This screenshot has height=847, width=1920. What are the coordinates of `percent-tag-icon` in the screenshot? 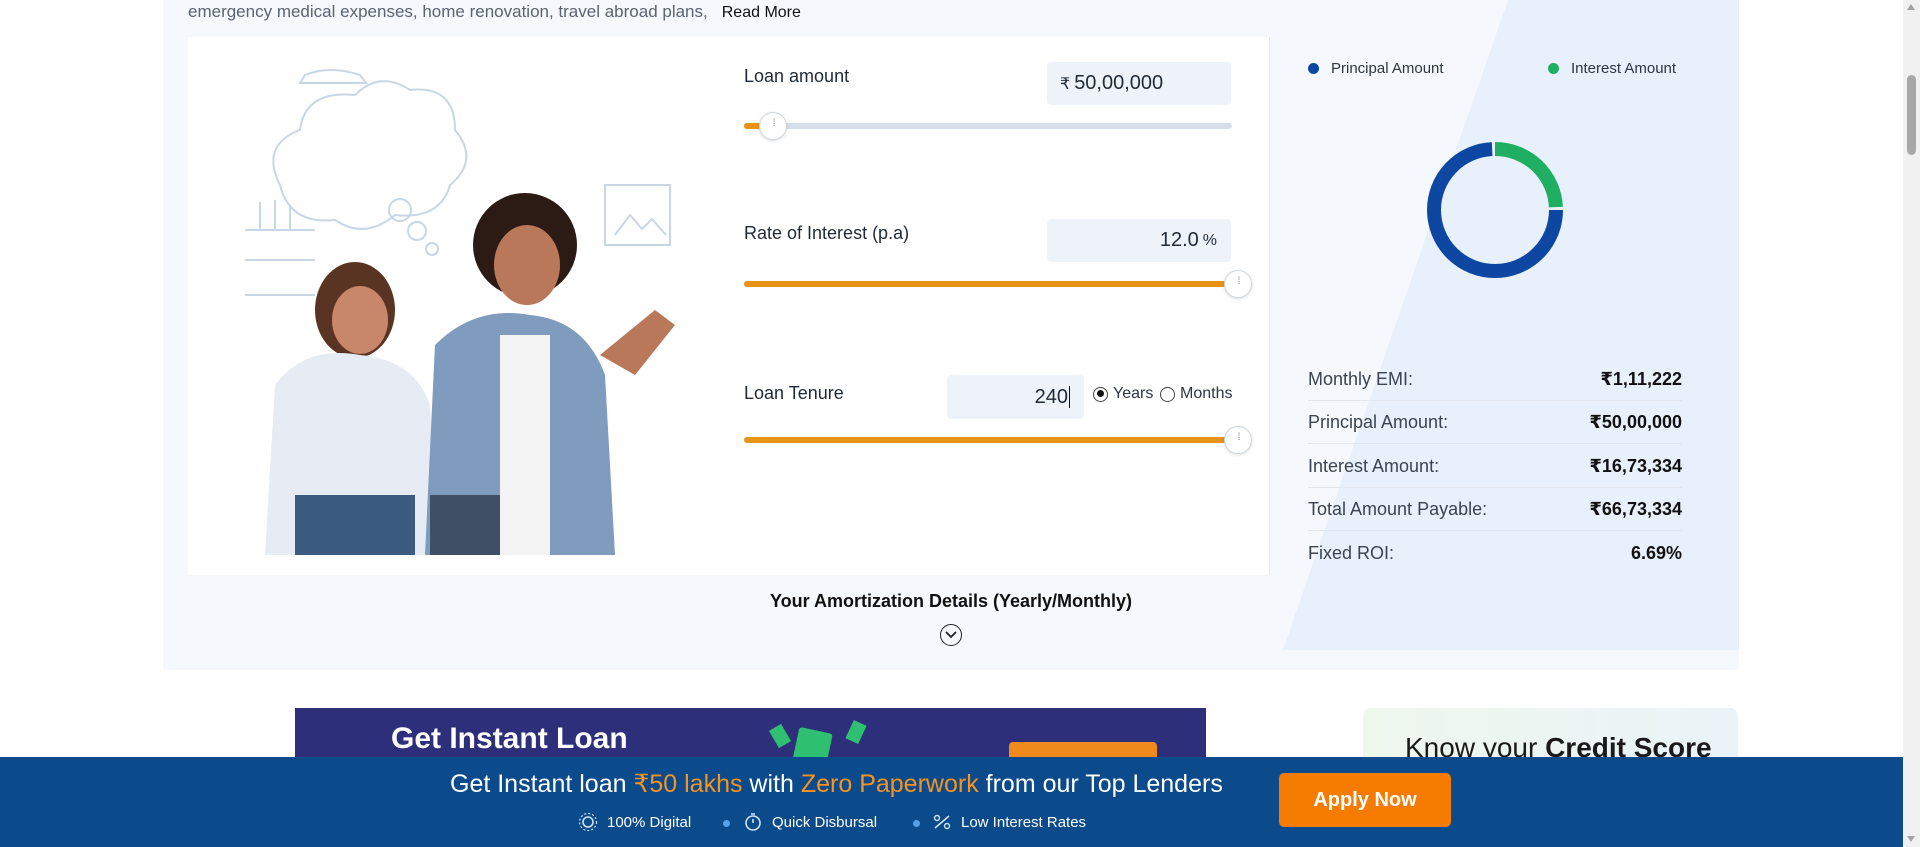 It's located at (942, 822).